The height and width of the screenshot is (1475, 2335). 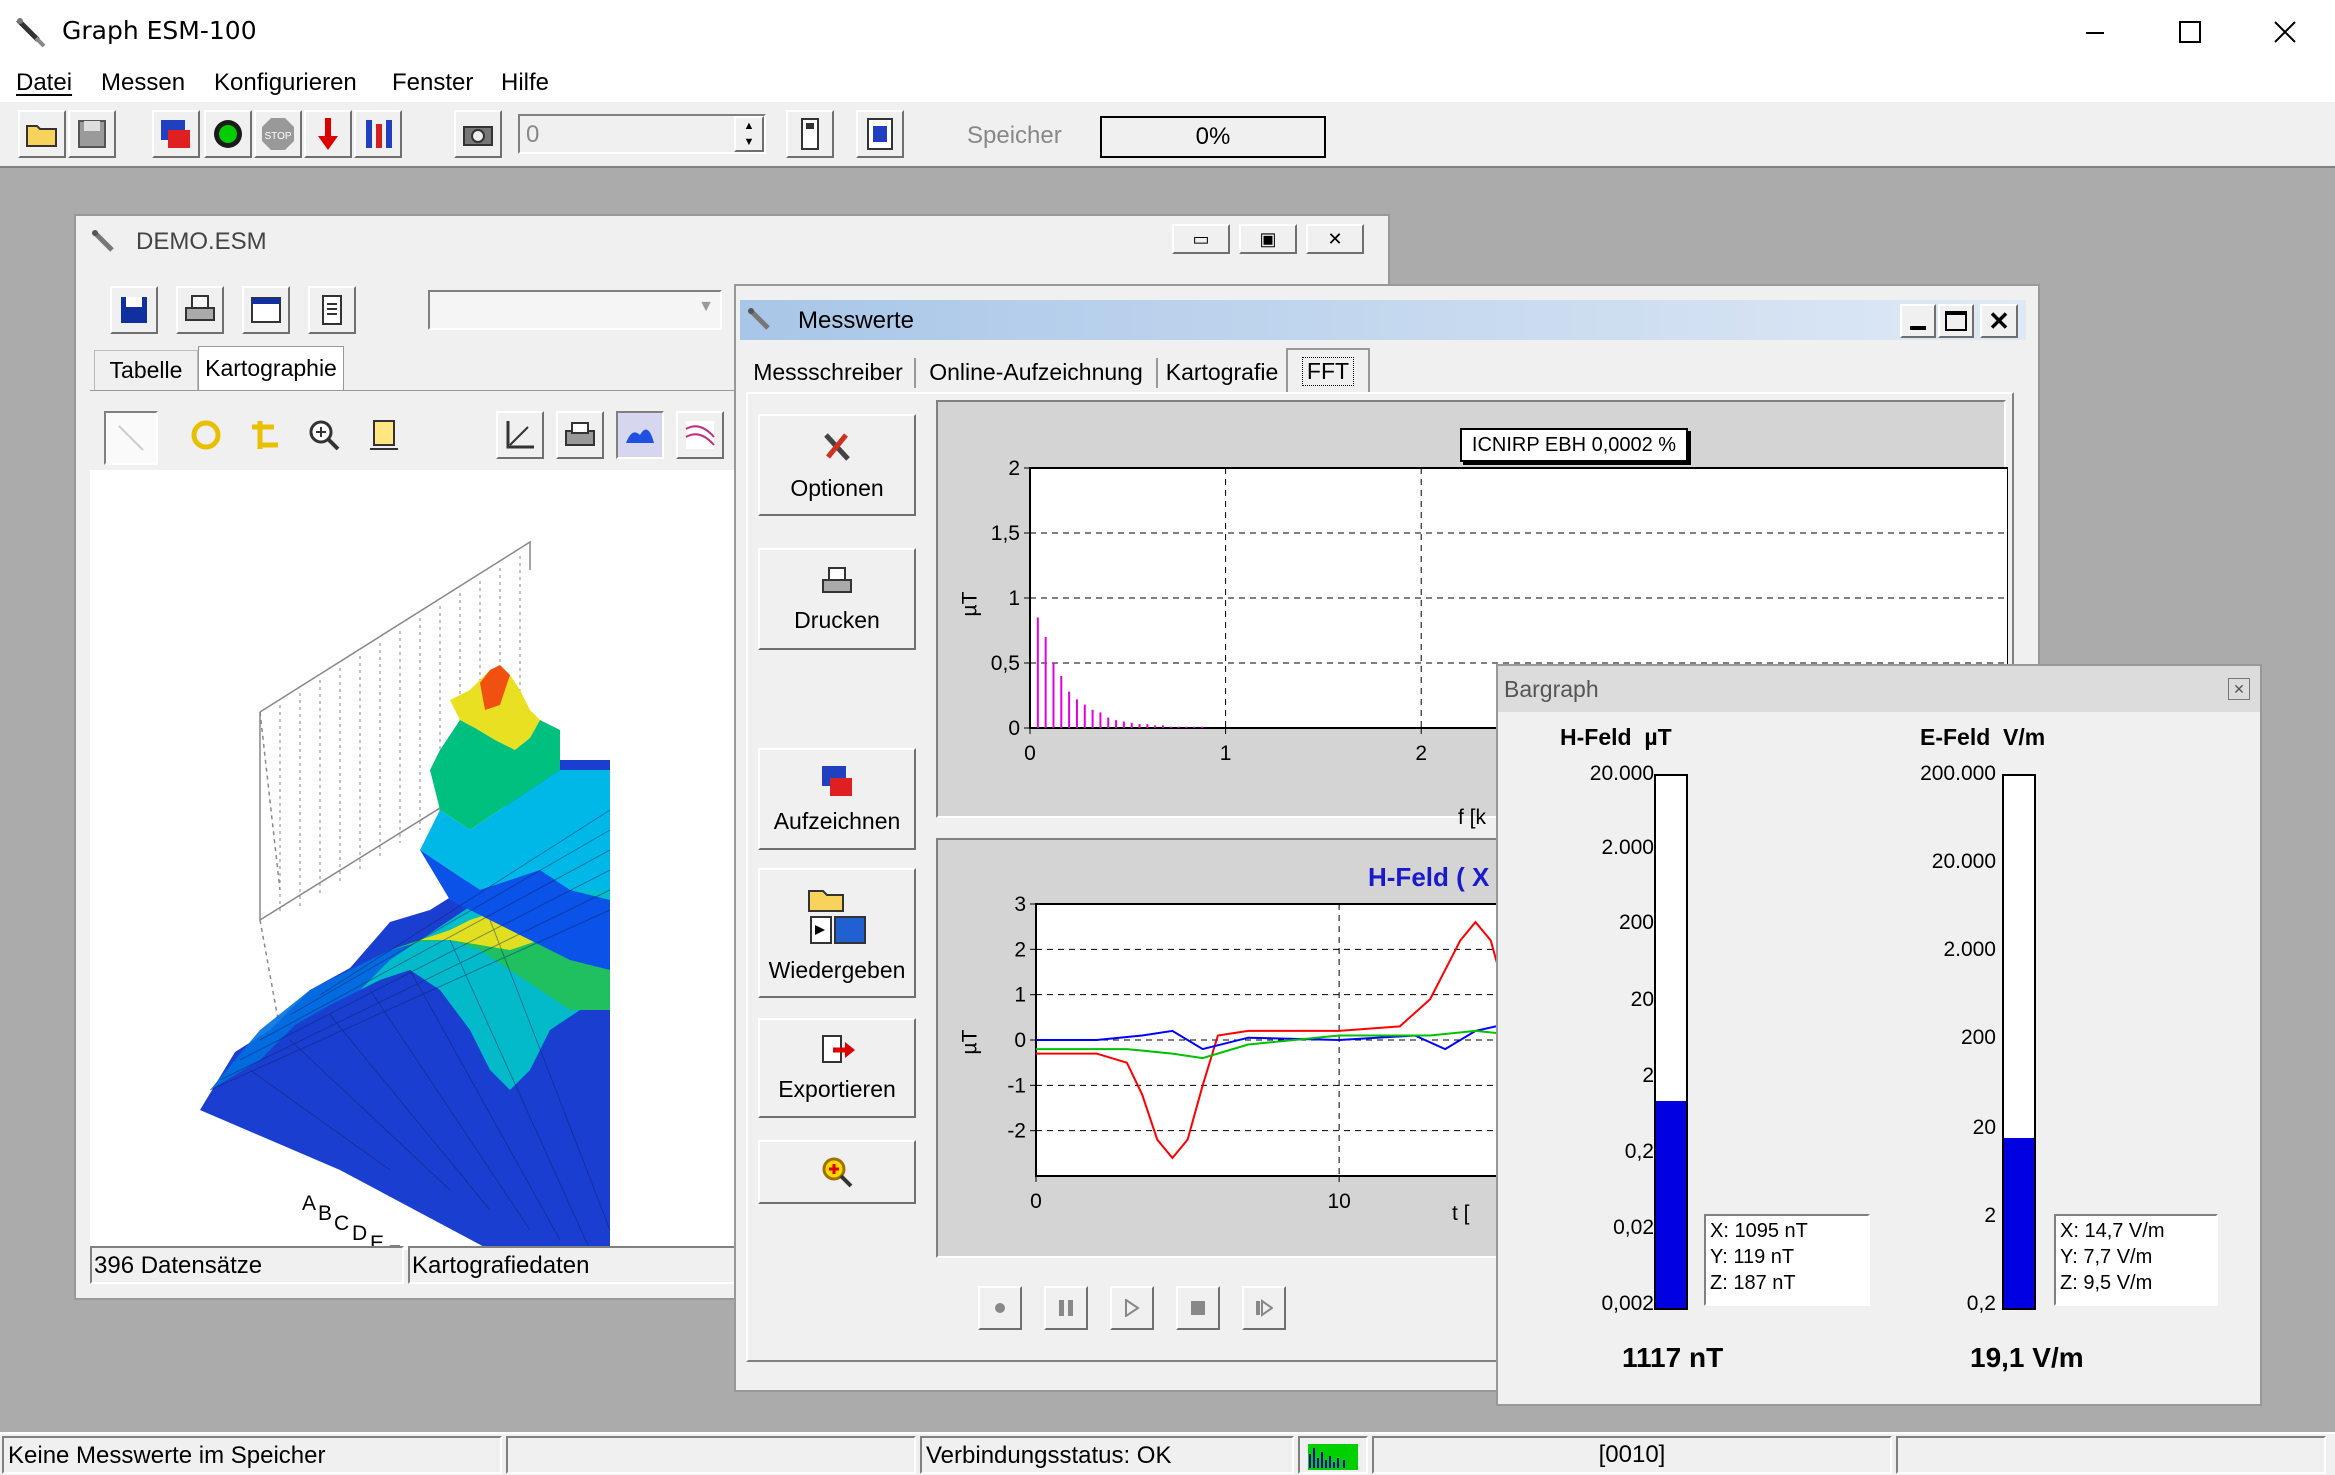 What do you see at coordinates (706, 306) in the screenshot?
I see `chevron-down-icon: ▼` at bounding box center [706, 306].